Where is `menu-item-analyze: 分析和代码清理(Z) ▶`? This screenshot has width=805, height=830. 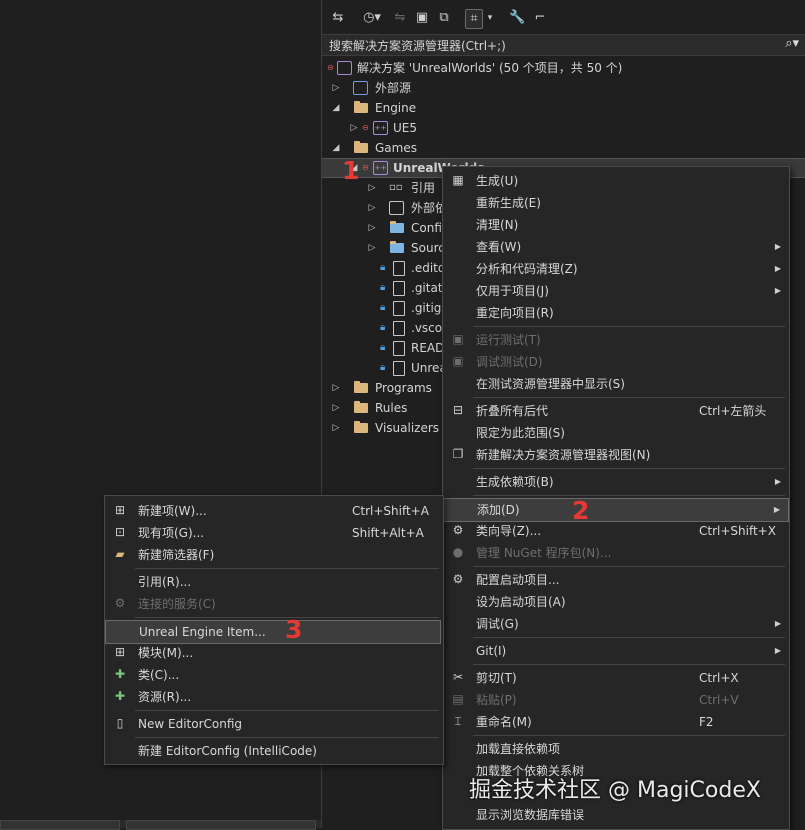 menu-item-analyze: 分析和代码清理(Z) ▶ is located at coordinates (616, 269).